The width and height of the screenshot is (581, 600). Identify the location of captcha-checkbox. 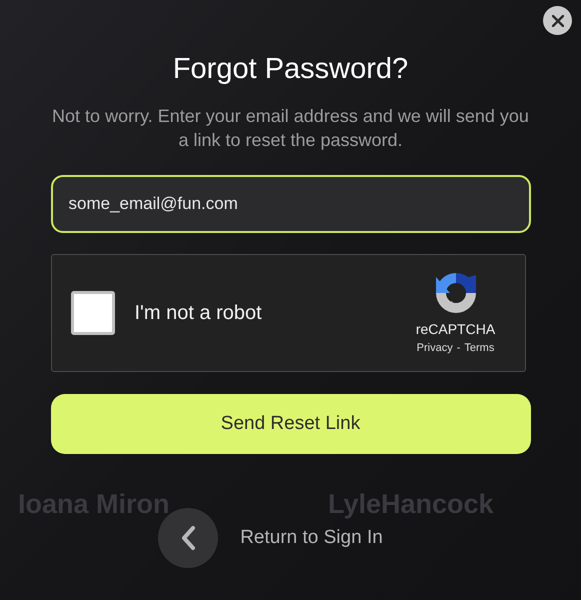
(92, 313).